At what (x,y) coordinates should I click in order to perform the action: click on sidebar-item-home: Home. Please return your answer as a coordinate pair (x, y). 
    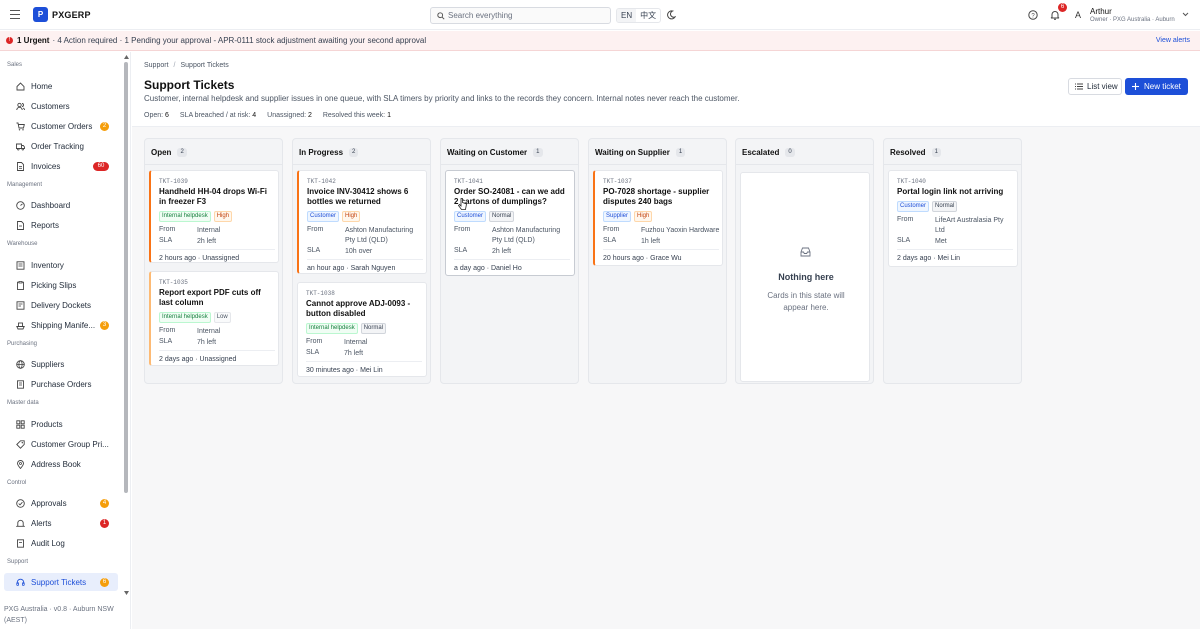
    Looking at the image, I should click on (61, 86).